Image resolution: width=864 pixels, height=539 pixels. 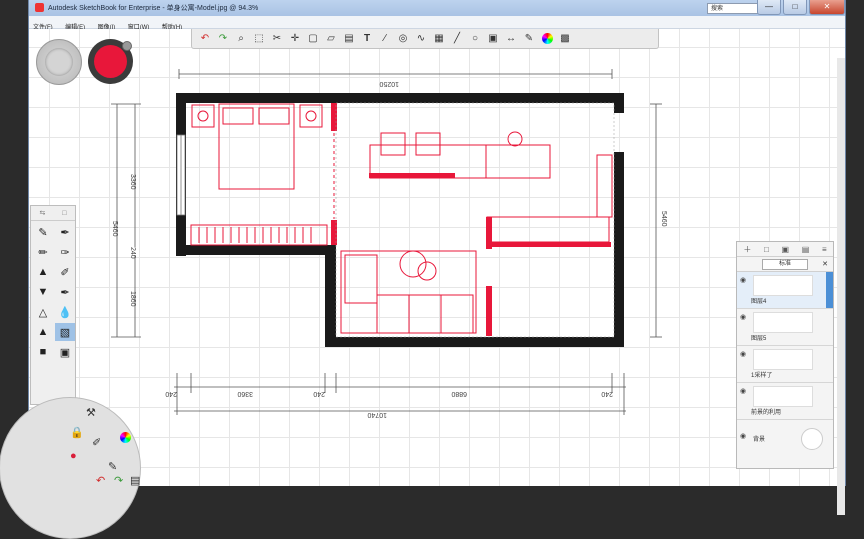 I want to click on close-panel-icon: ✕, so click(x=825, y=264).